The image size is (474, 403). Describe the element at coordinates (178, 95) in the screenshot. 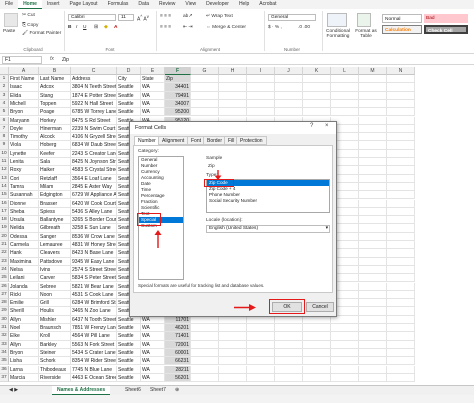

I see `table-cell: 79491` at that location.